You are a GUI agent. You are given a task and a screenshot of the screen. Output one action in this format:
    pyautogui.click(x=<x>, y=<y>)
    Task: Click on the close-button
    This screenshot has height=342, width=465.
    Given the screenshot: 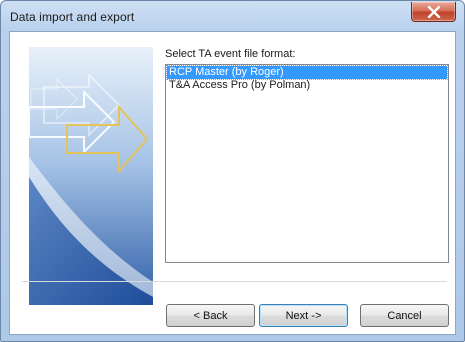 What is the action you would take?
    pyautogui.click(x=433, y=12)
    